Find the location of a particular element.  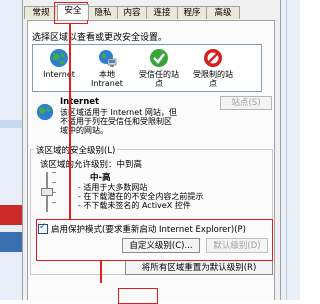

reset-all-zones-button: 将所有区域重置为默认级别(R) is located at coordinates (199, 267).